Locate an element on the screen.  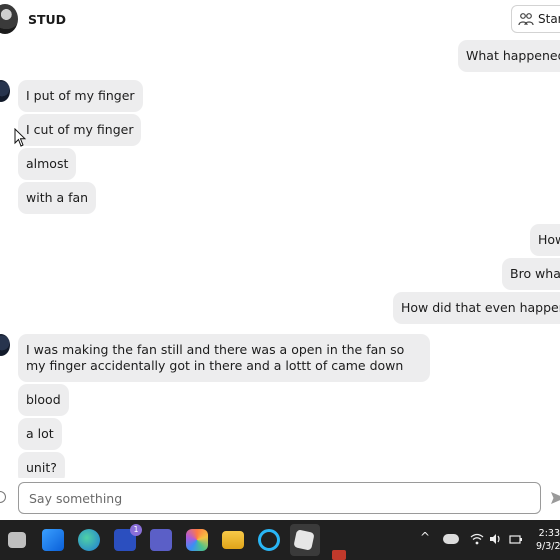
app-preview-icon is located at coordinates (339, 555).